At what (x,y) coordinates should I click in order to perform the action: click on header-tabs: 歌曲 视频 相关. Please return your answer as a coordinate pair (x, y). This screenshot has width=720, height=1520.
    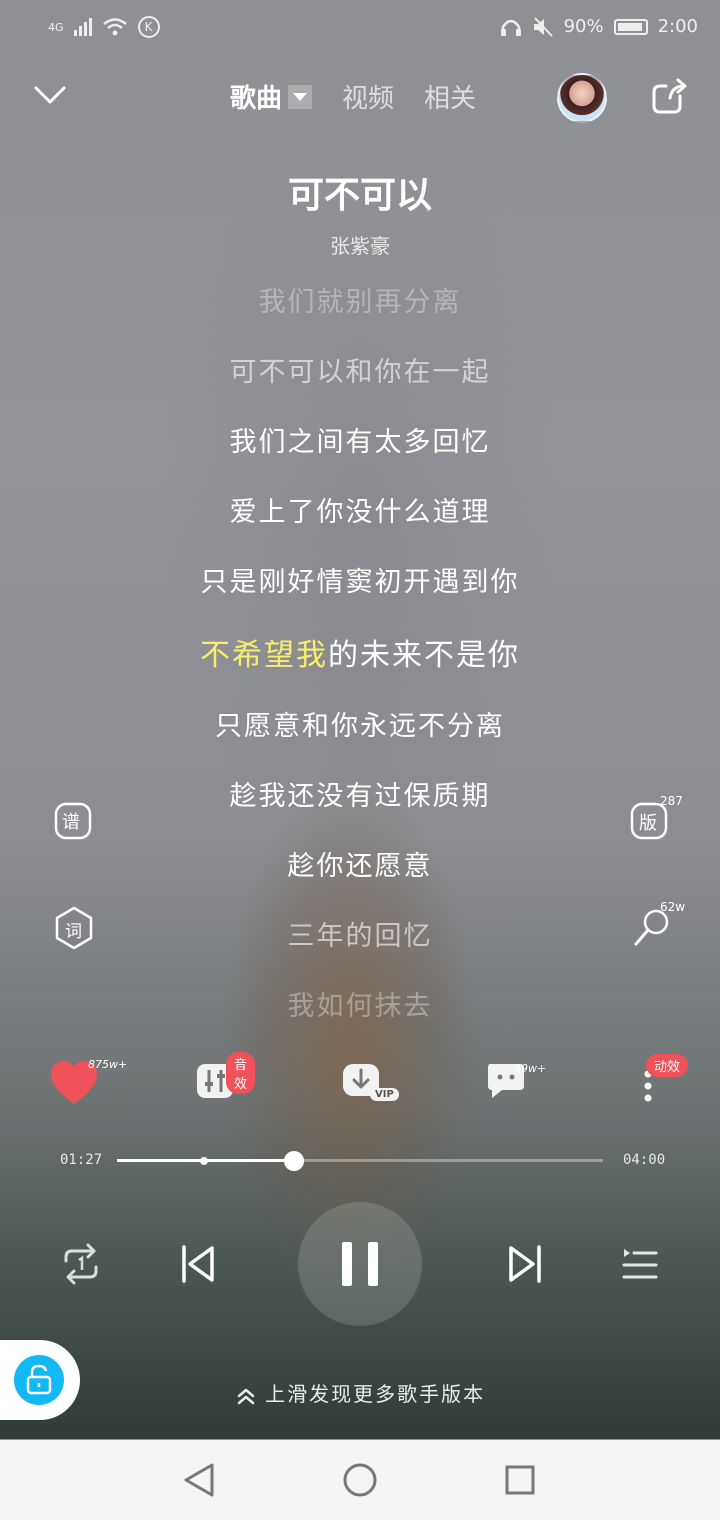
    Looking at the image, I should click on (353, 96).